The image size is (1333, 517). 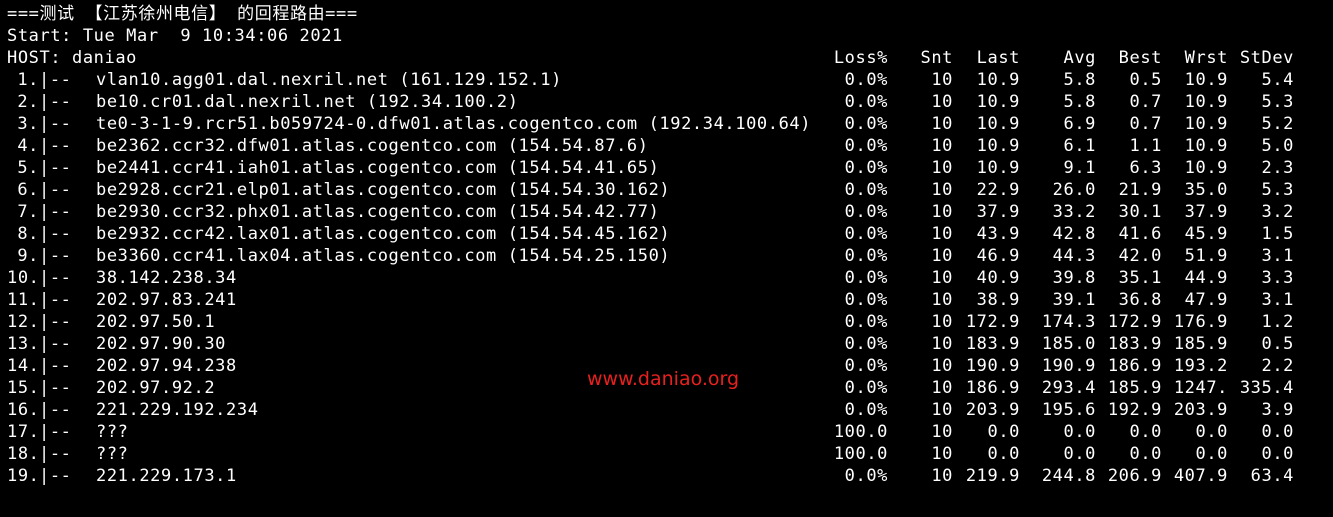 I want to click on hop-best: 186.9, so click(x=1134, y=366).